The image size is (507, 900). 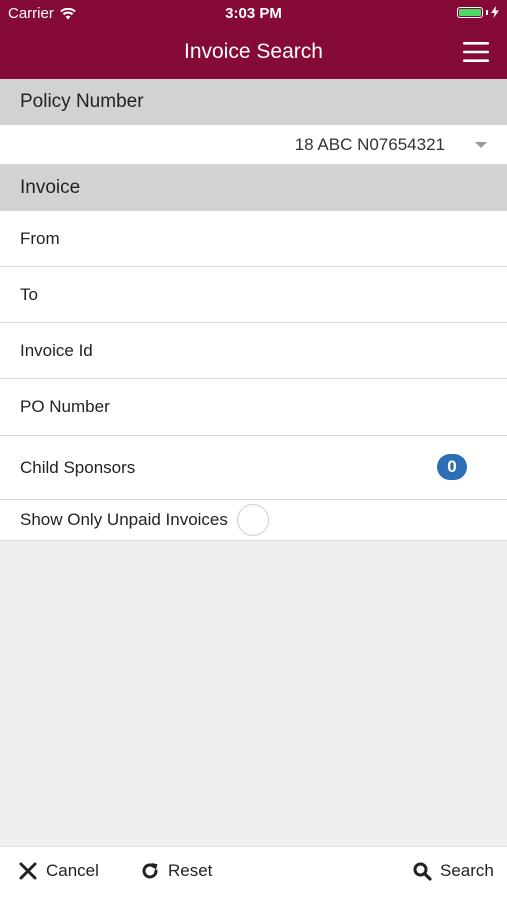 I want to click on refresh-icon, so click(x=150, y=871).